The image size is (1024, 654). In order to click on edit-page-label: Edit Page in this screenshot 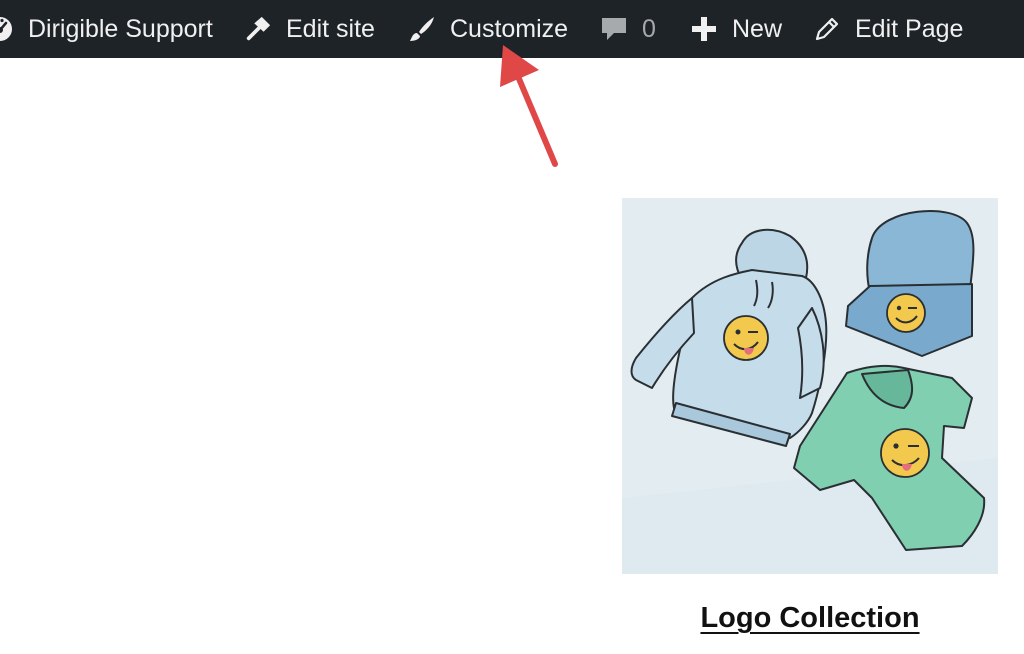, I will do `click(909, 29)`.